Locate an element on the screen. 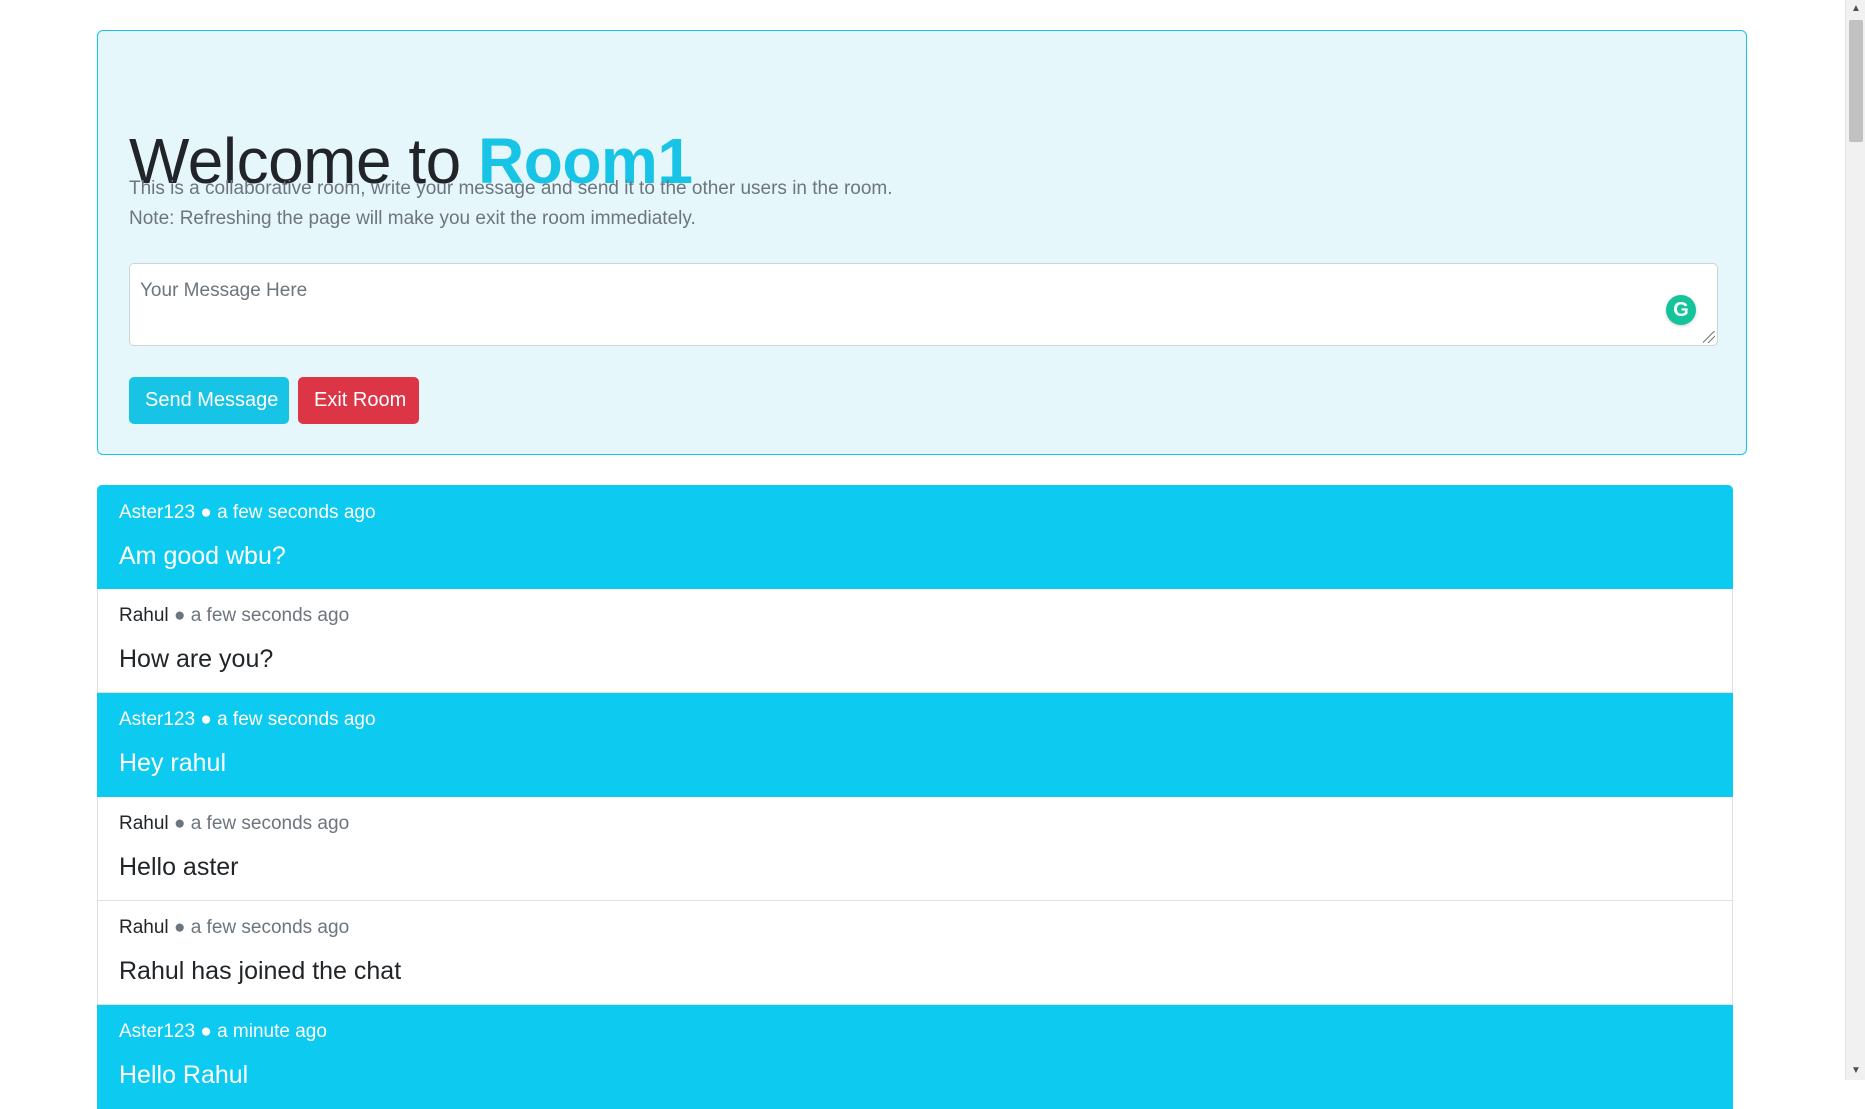 The image size is (1865, 1109). grammarly-icon: G is located at coordinates (1681, 310).